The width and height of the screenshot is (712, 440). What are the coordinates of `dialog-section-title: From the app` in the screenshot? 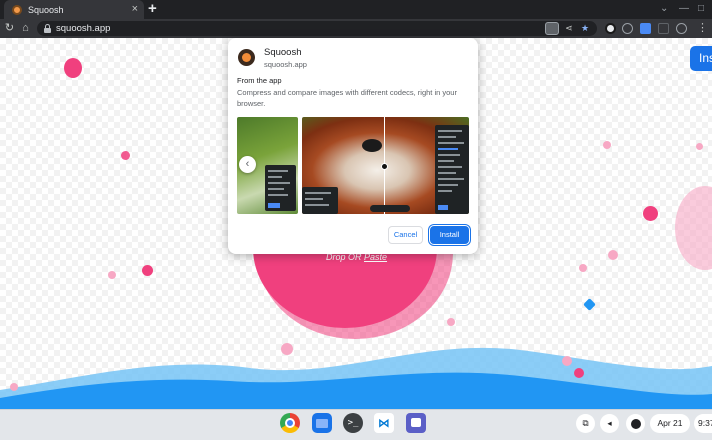 It's located at (259, 80).